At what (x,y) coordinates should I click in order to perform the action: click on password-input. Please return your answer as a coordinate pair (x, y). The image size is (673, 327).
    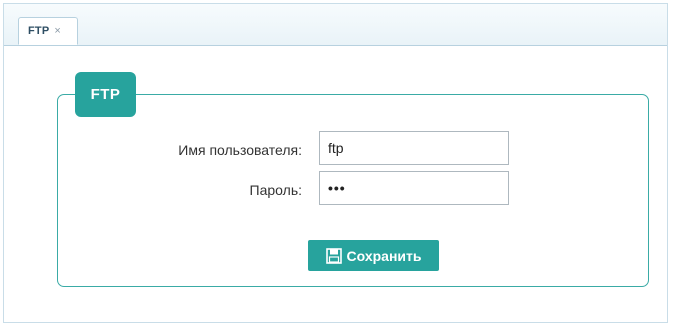
    Looking at the image, I should click on (414, 188).